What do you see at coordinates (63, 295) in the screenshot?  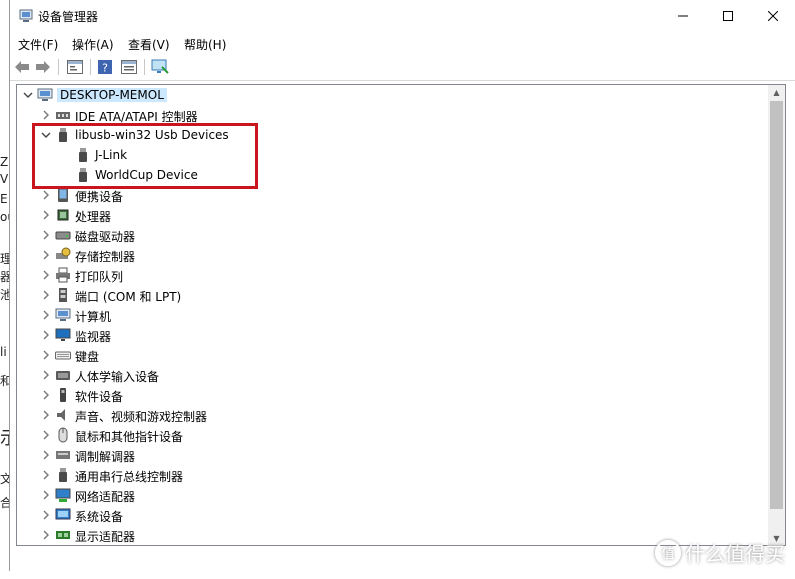 I see `port-icon` at bounding box center [63, 295].